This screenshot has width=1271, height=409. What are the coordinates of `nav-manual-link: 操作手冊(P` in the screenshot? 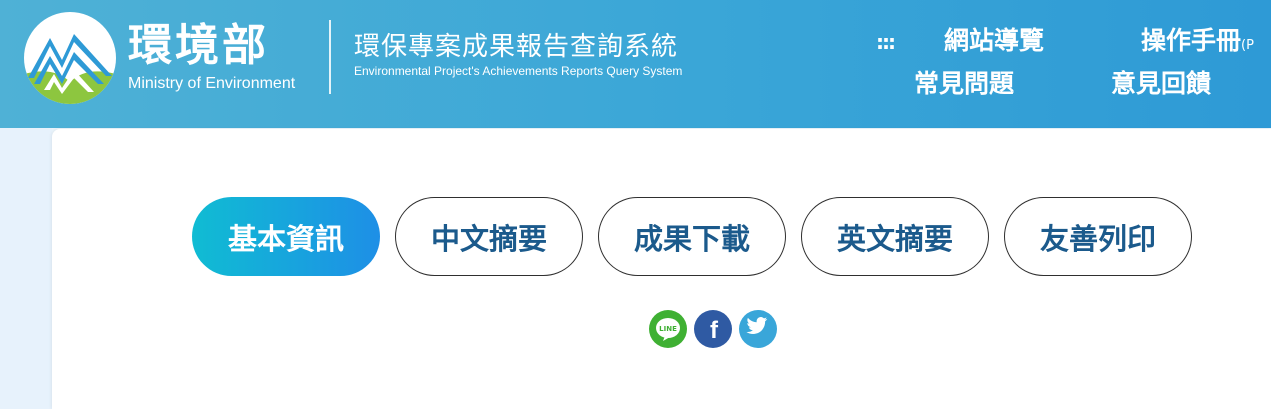 It's located at (1197, 39).